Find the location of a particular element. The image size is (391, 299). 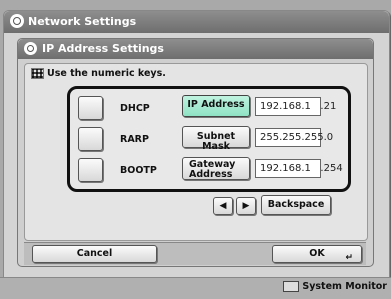

hint-text: Use the numeric keys. is located at coordinates (98, 73).